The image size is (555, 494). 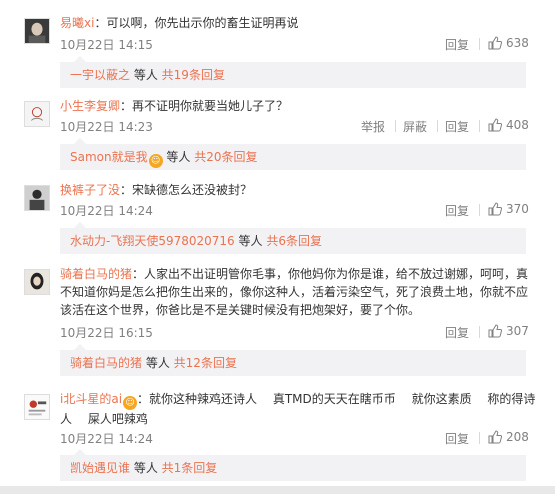 What do you see at coordinates (186, 190) in the screenshot?
I see `comment-body: ：宋缺德怎么还没被封？` at bounding box center [186, 190].